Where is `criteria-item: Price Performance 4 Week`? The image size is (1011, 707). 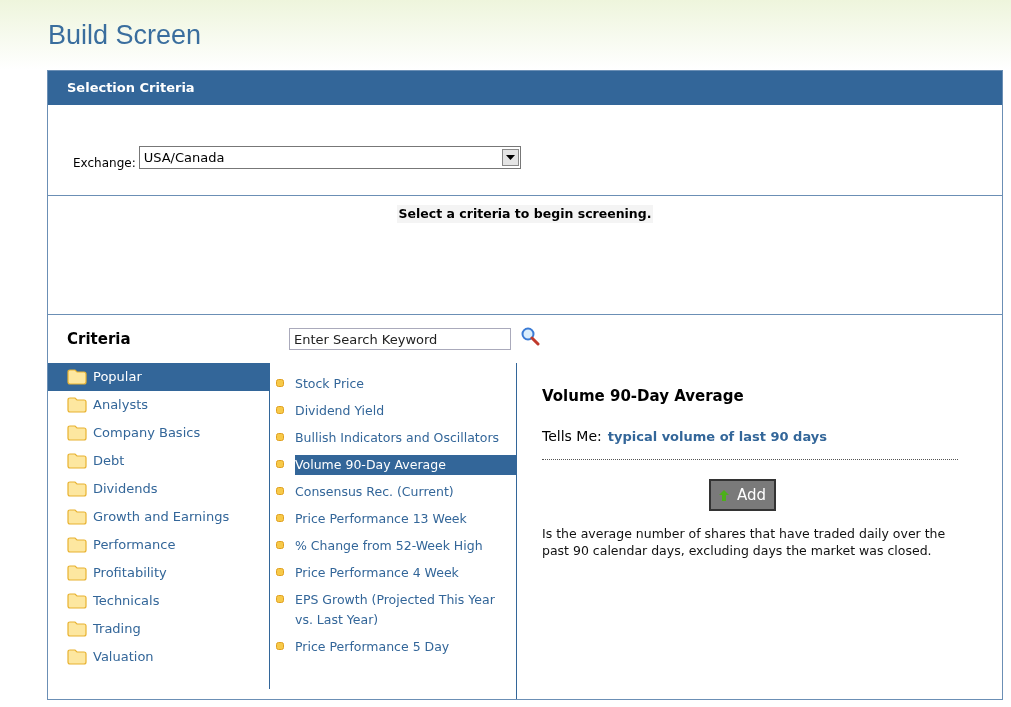
criteria-item: Price Performance 4 Week is located at coordinates (405, 573).